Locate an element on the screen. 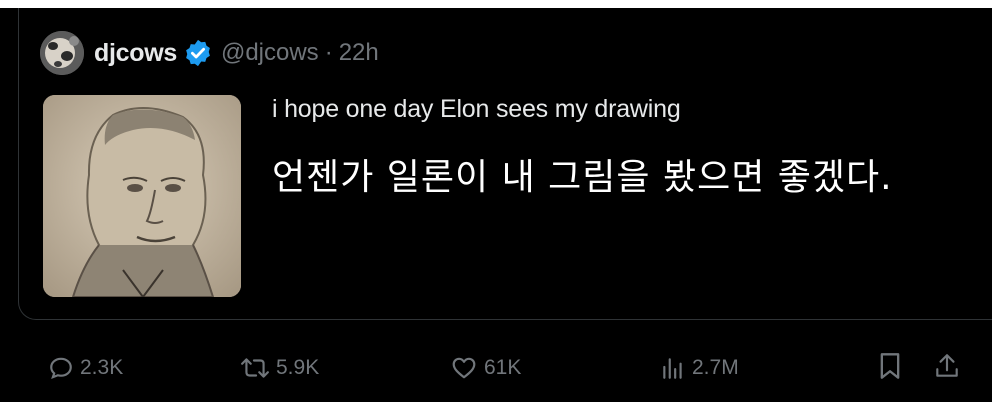 This screenshot has width=992, height=402. display-name: djcows is located at coordinates (135, 53).